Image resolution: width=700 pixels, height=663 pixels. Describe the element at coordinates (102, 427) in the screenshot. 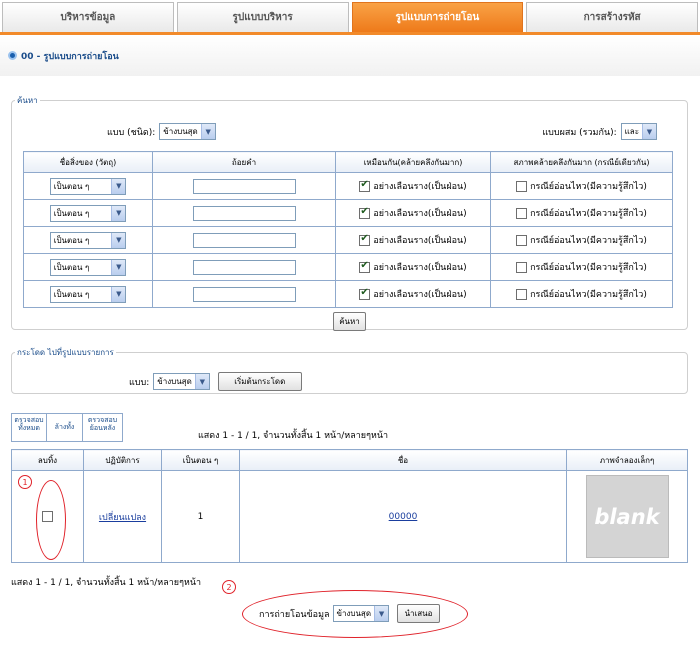

I see `check-reverse-button: ตรวจสอบย้อนหลัง` at that location.